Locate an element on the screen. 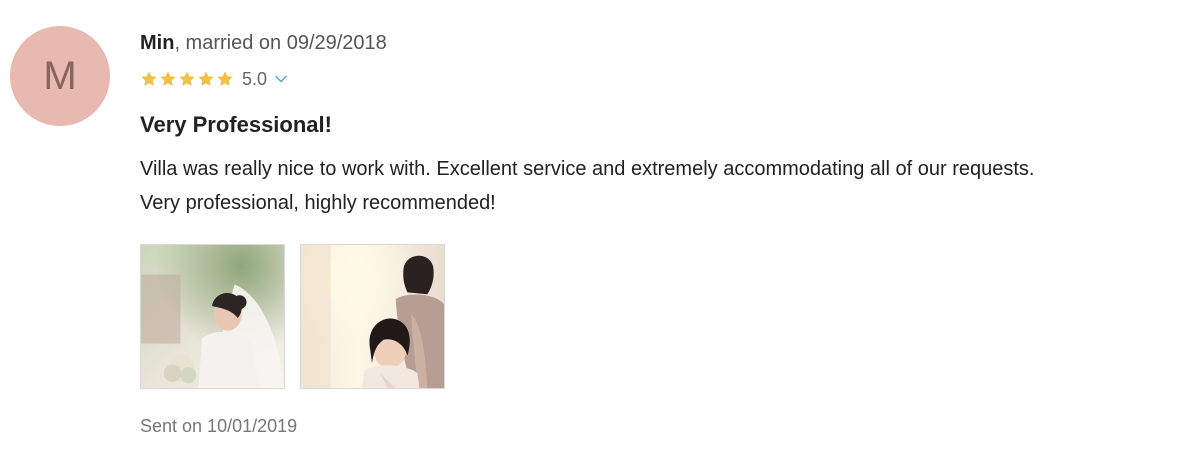 Image resolution: width=1200 pixels, height=471 pixels. avatar-initial: M is located at coordinates (60, 76).